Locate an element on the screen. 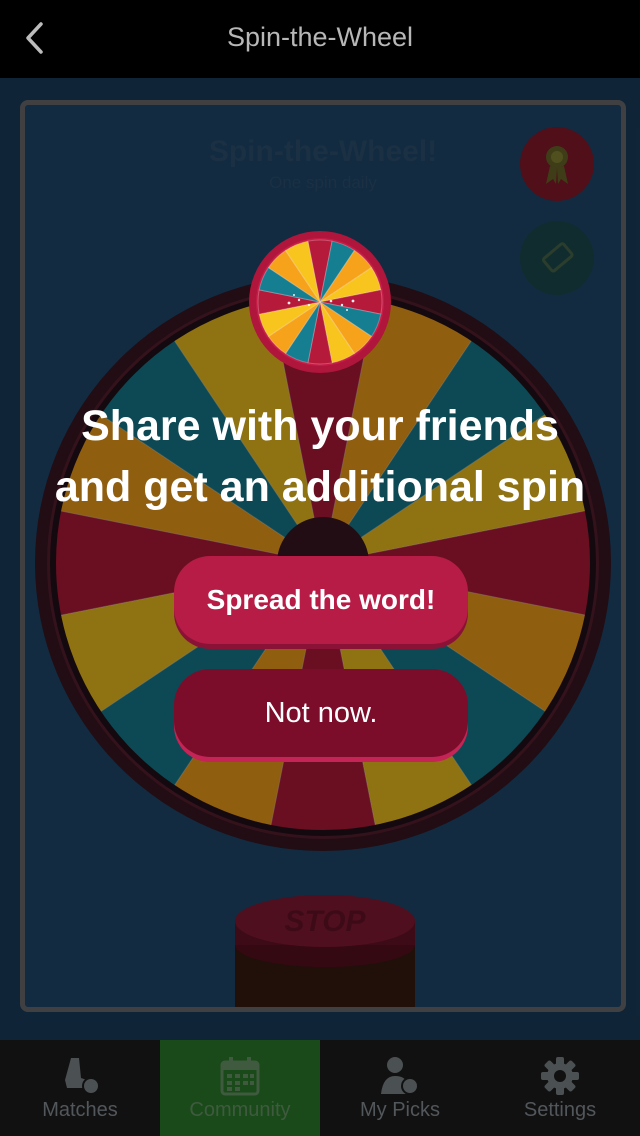  tab-my-picks: My Picks is located at coordinates (400, 1088).